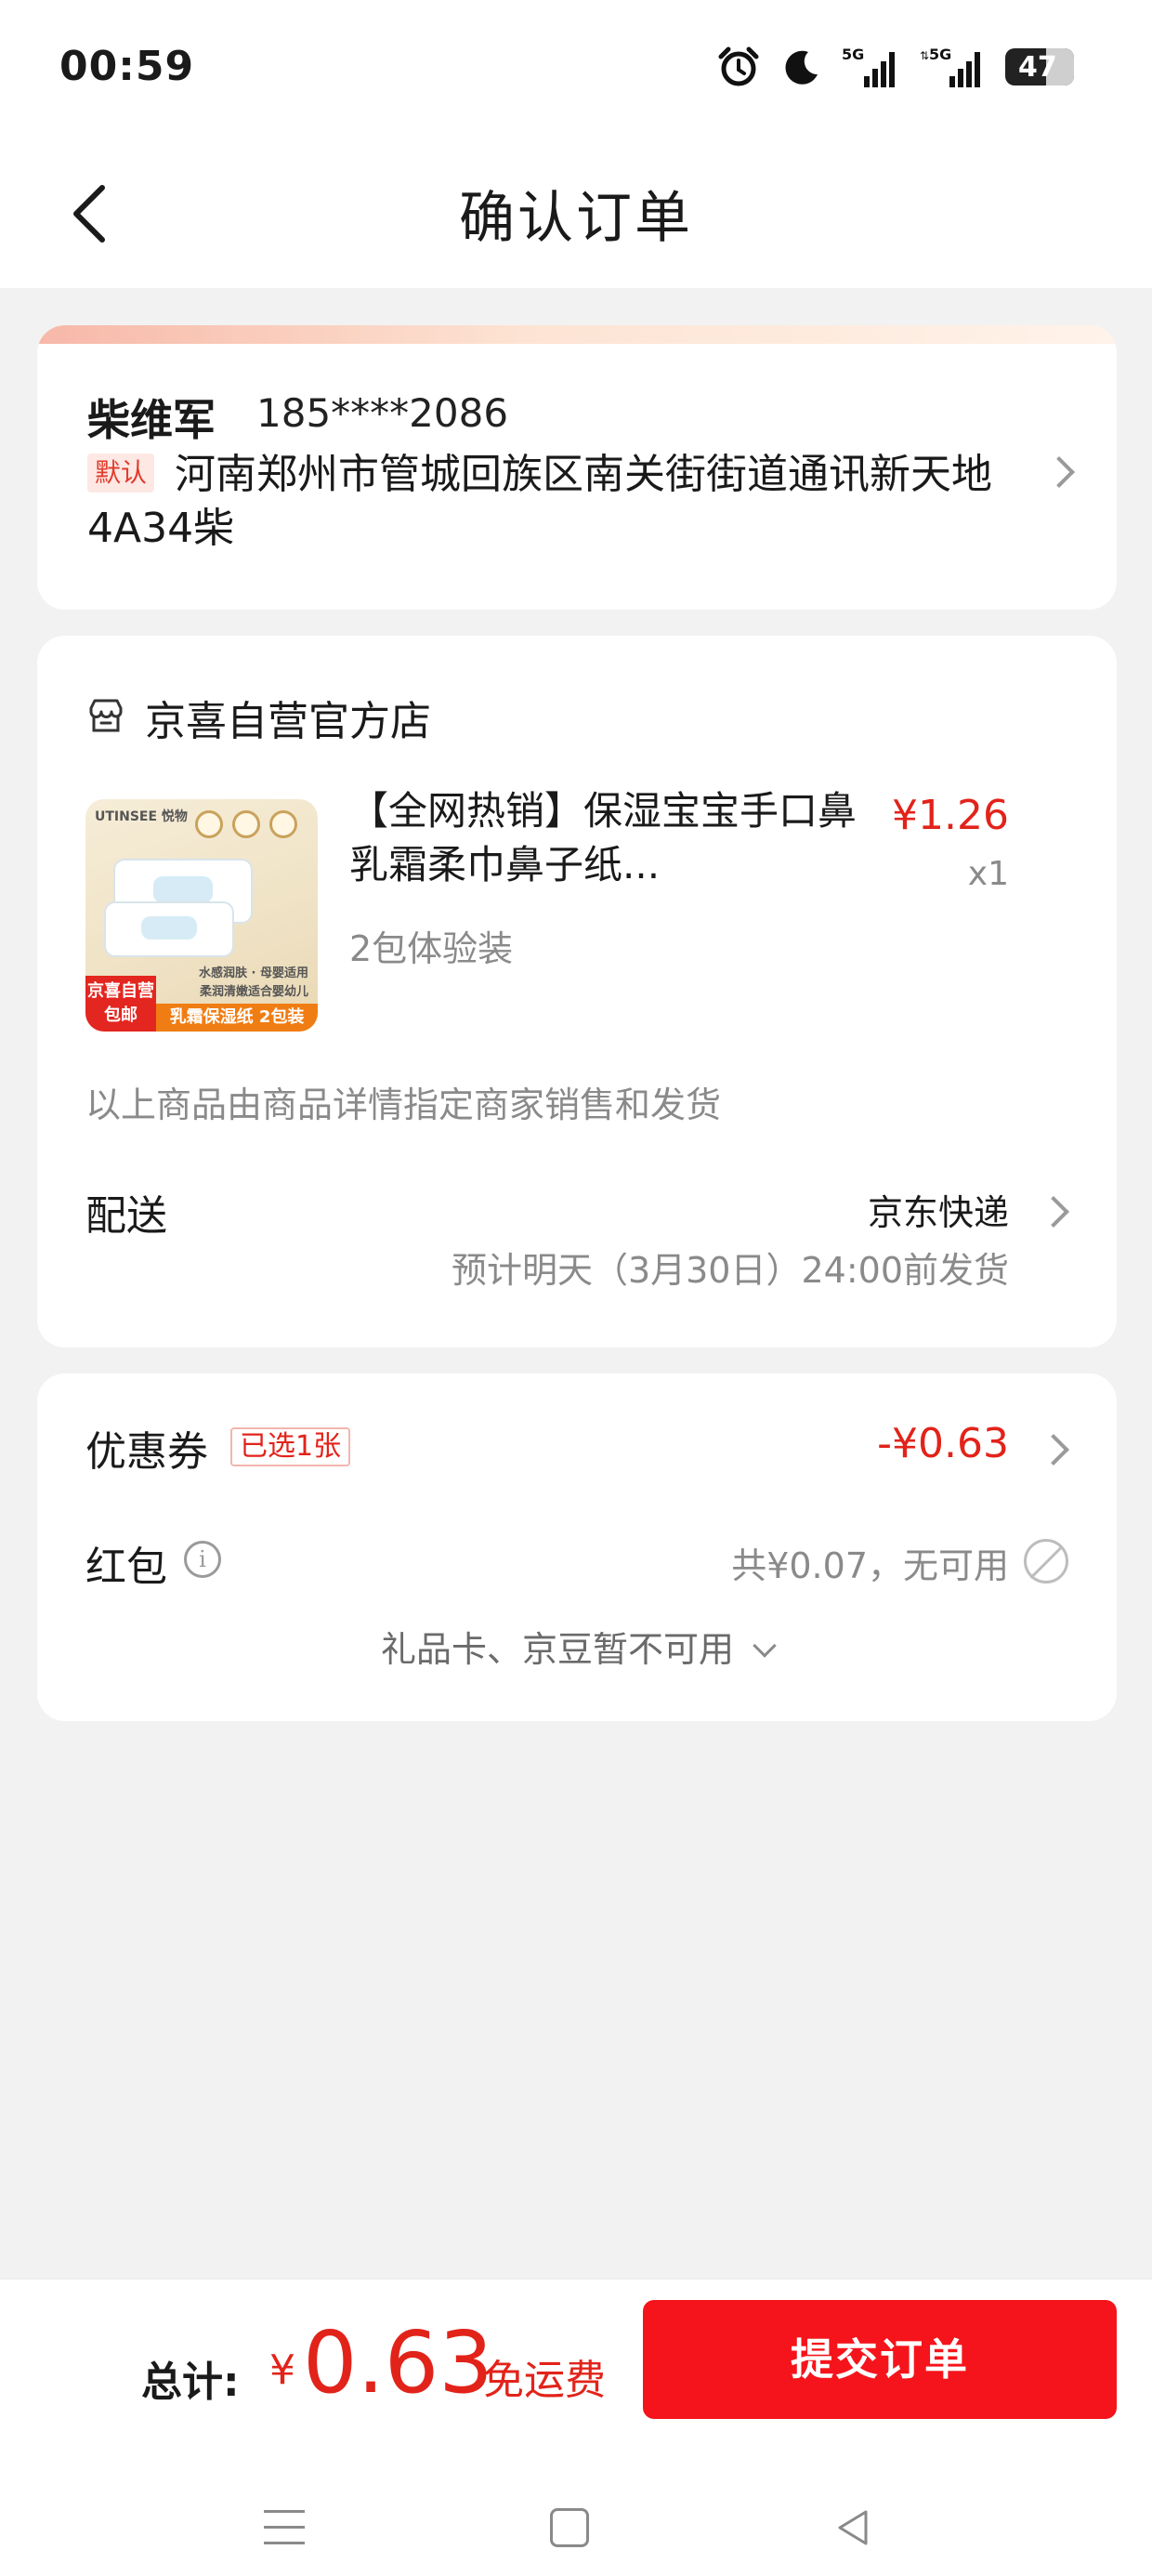  What do you see at coordinates (895, 67) in the screenshot?
I see `status-icons: 5G ⇅ 5G 47` at bounding box center [895, 67].